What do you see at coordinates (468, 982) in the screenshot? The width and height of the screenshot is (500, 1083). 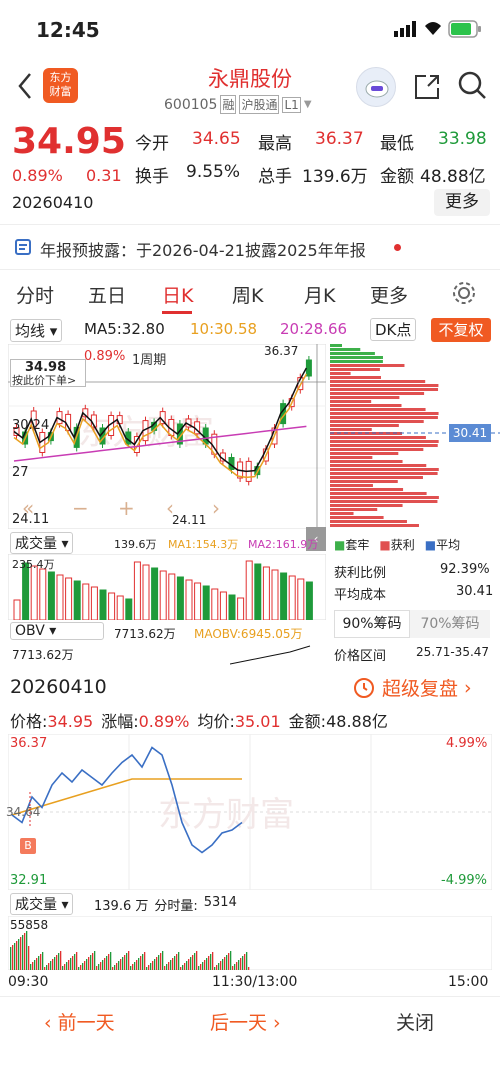 I see `time-end: 15:00` at bounding box center [468, 982].